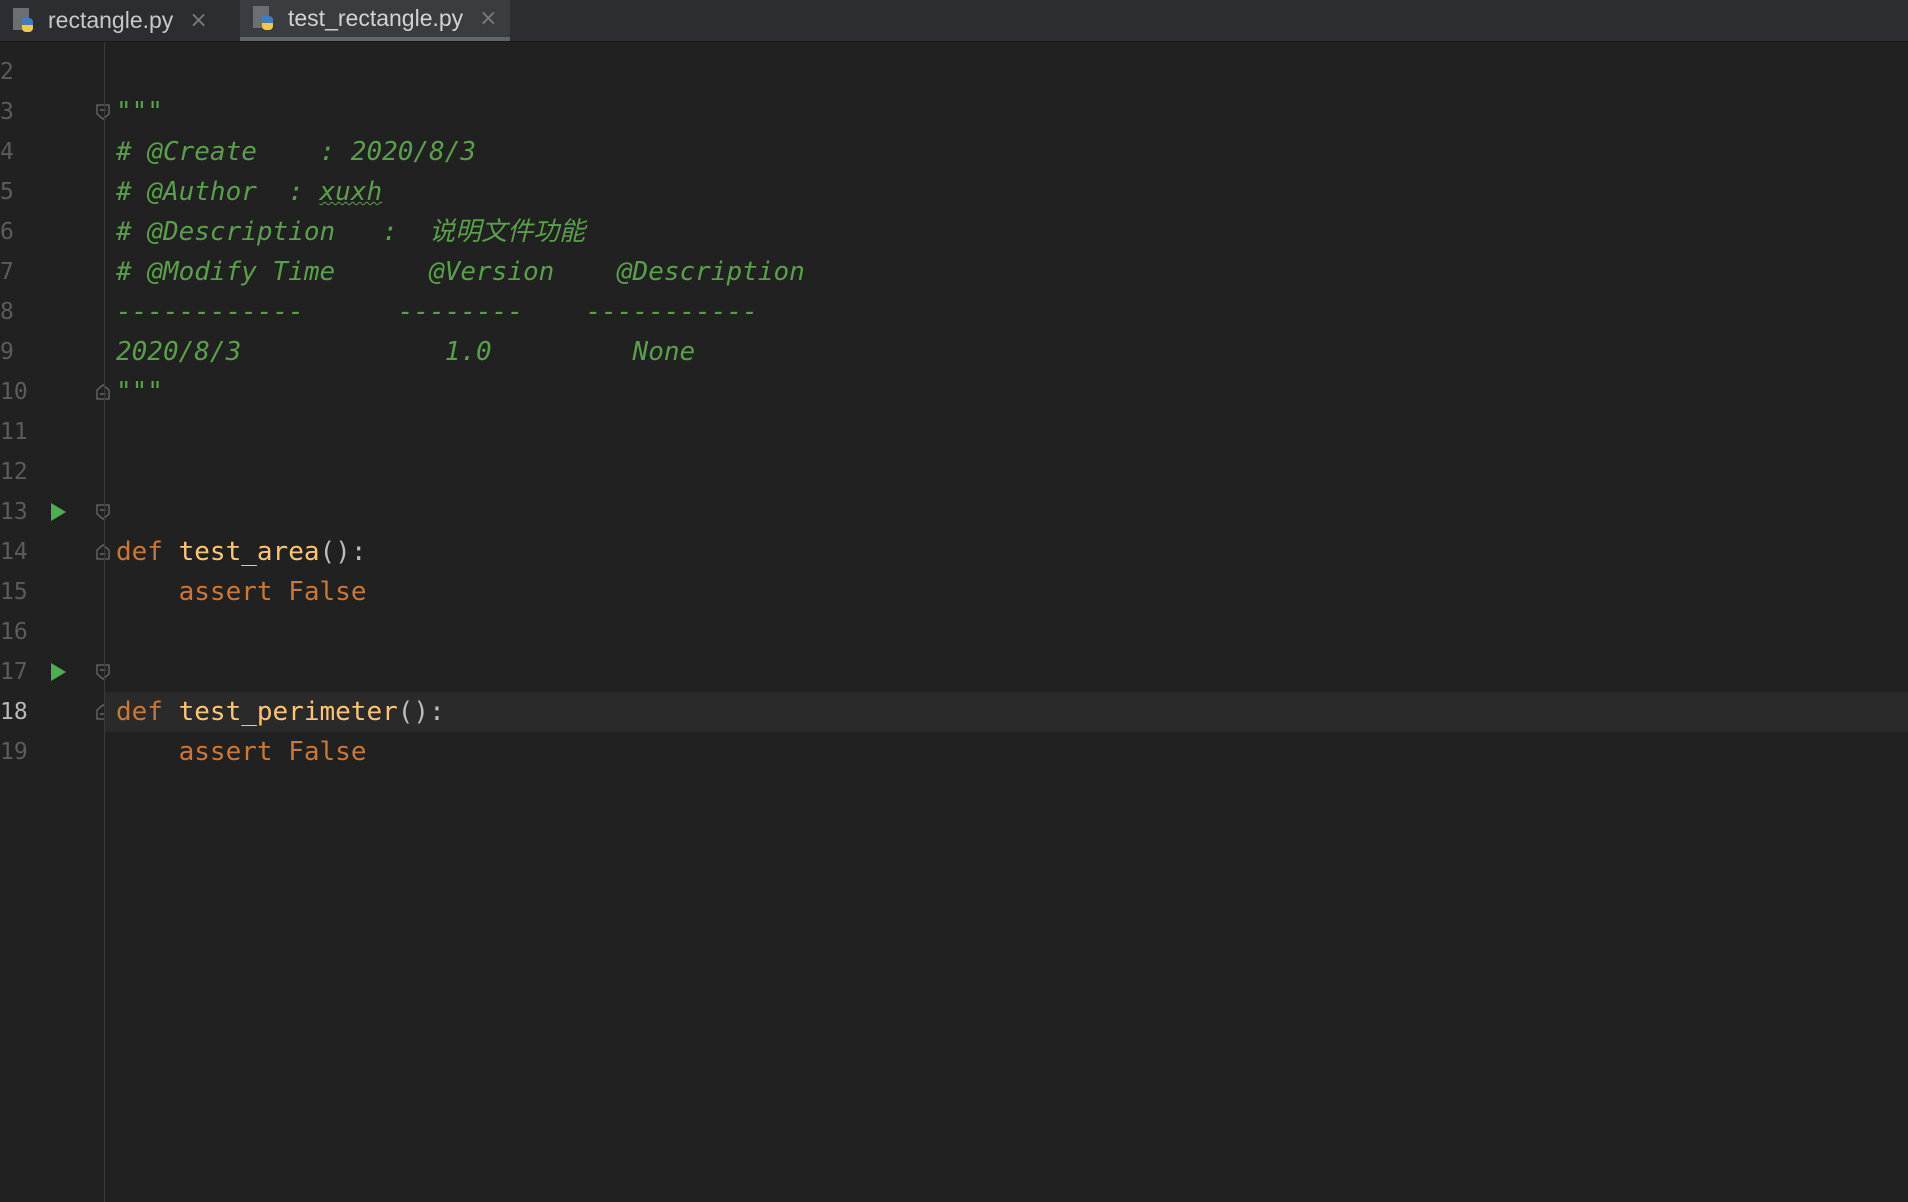 This screenshot has height=1202, width=1908. What do you see at coordinates (460, 272) in the screenshot?
I see `code-line-7: # @Modify Time @Version @Description` at bounding box center [460, 272].